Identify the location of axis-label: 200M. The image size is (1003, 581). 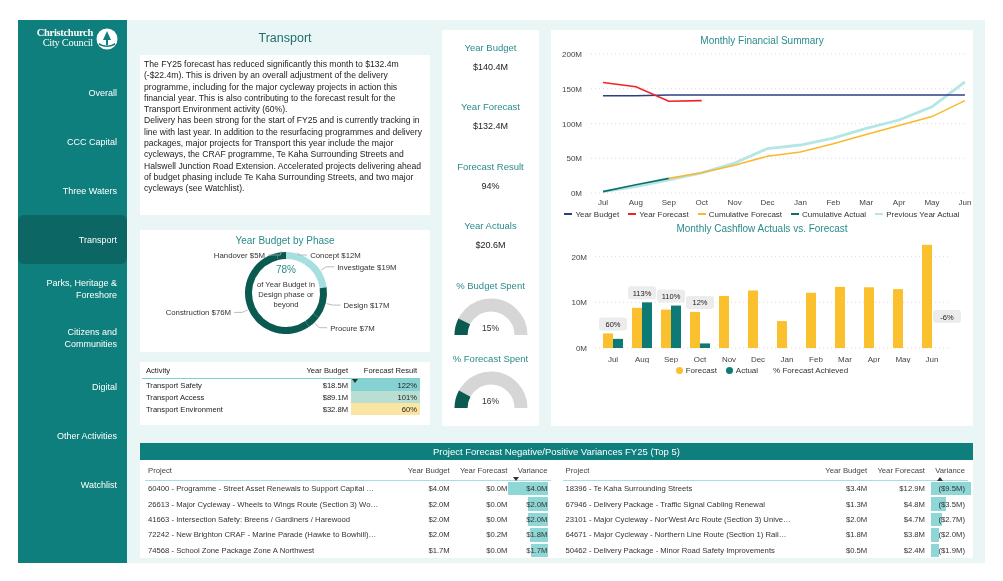
(572, 54).